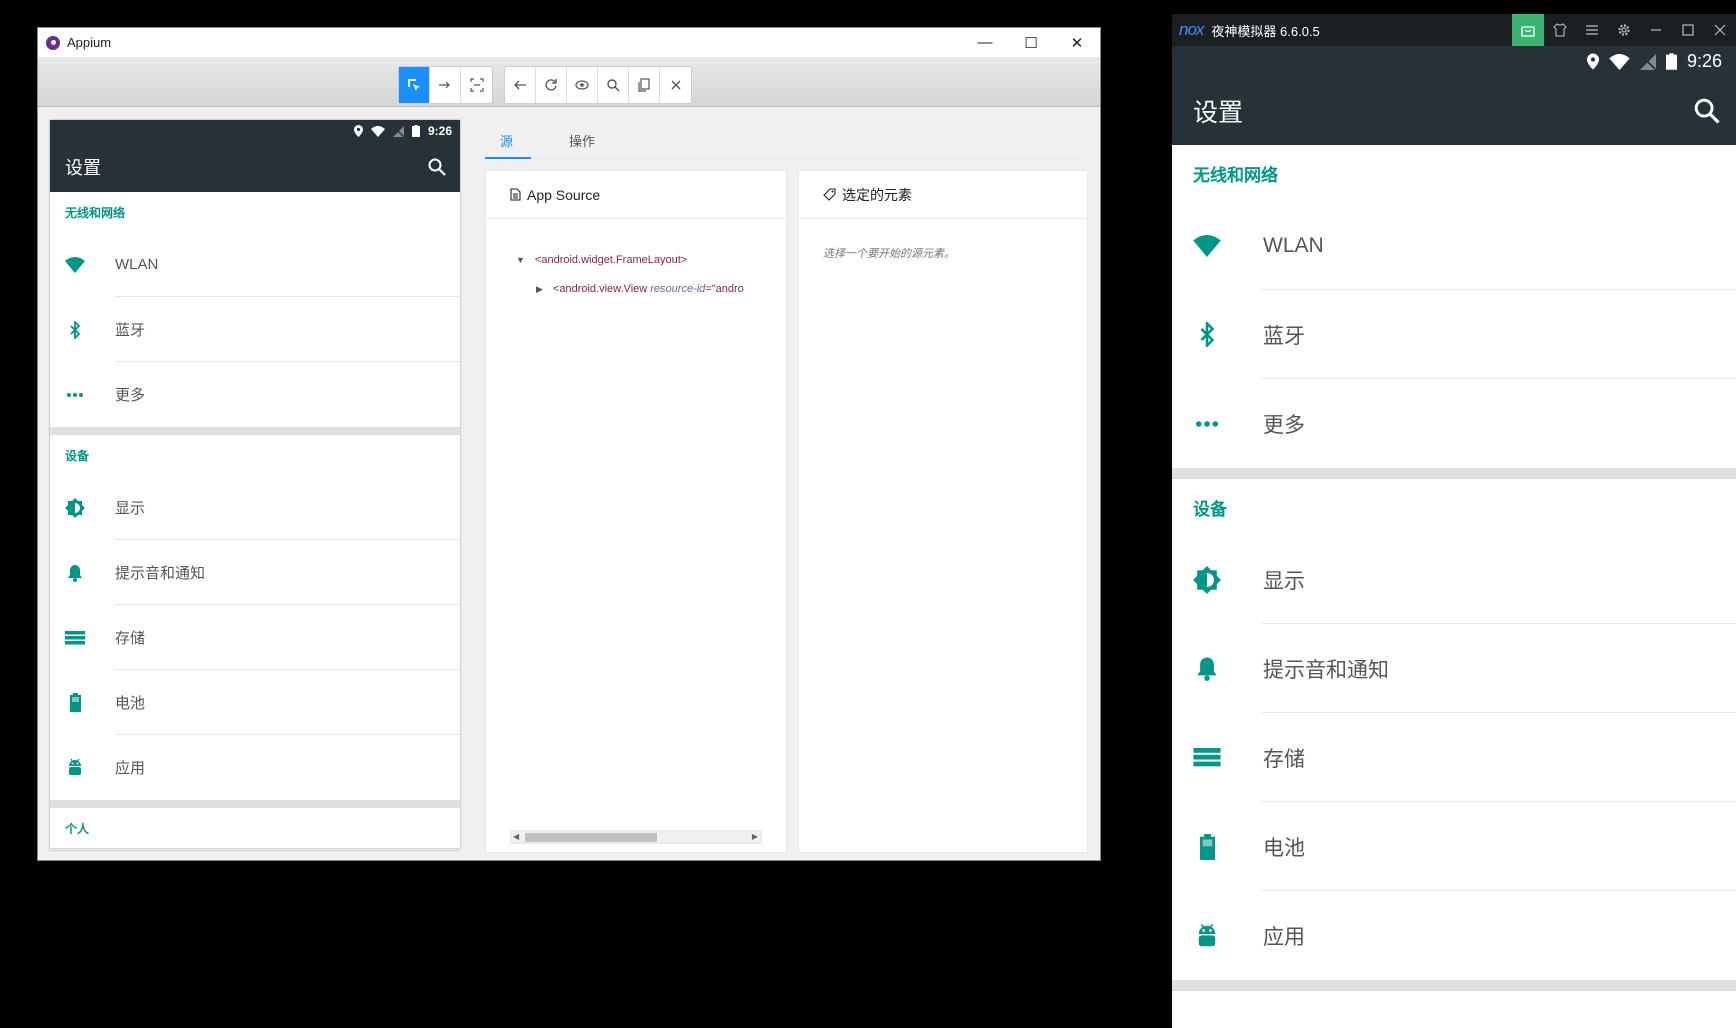  Describe the element at coordinates (539, 289) in the screenshot. I see `caret-right-icon: ▶` at that location.